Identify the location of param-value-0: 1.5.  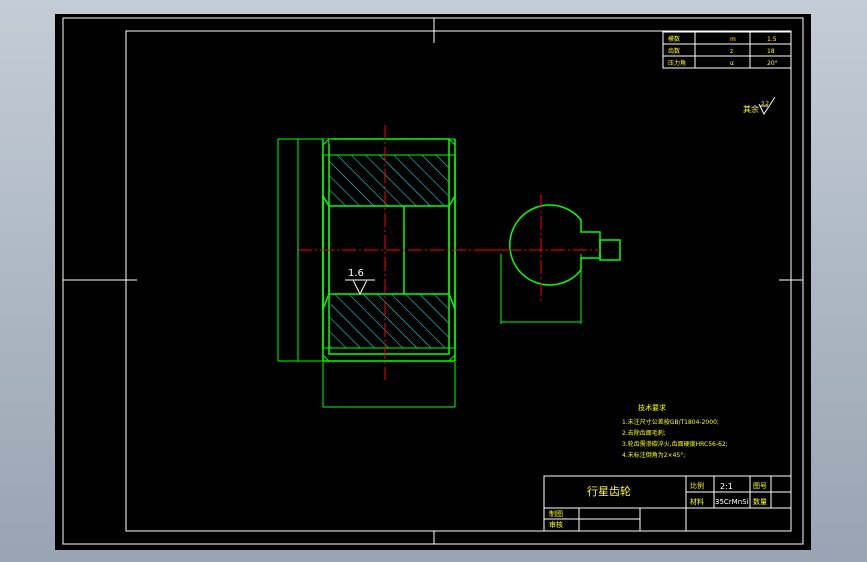
(772, 39).